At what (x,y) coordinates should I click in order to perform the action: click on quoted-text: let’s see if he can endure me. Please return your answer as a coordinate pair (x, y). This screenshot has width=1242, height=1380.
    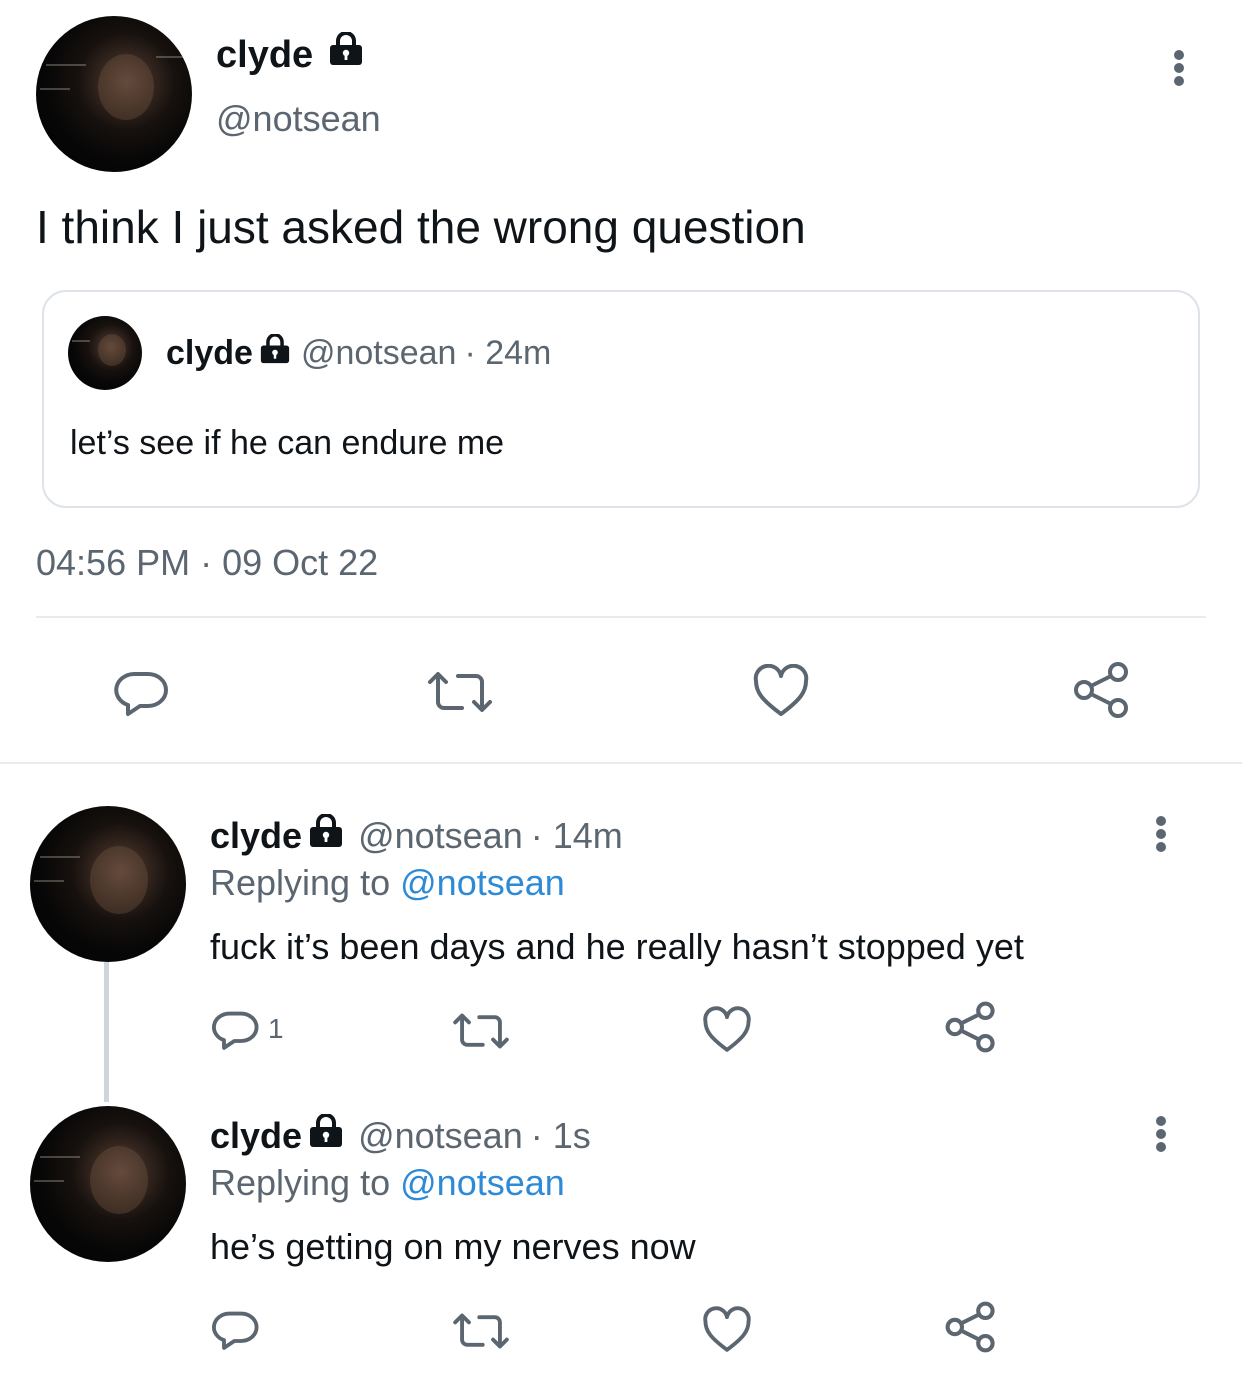
    Looking at the image, I should click on (287, 443).